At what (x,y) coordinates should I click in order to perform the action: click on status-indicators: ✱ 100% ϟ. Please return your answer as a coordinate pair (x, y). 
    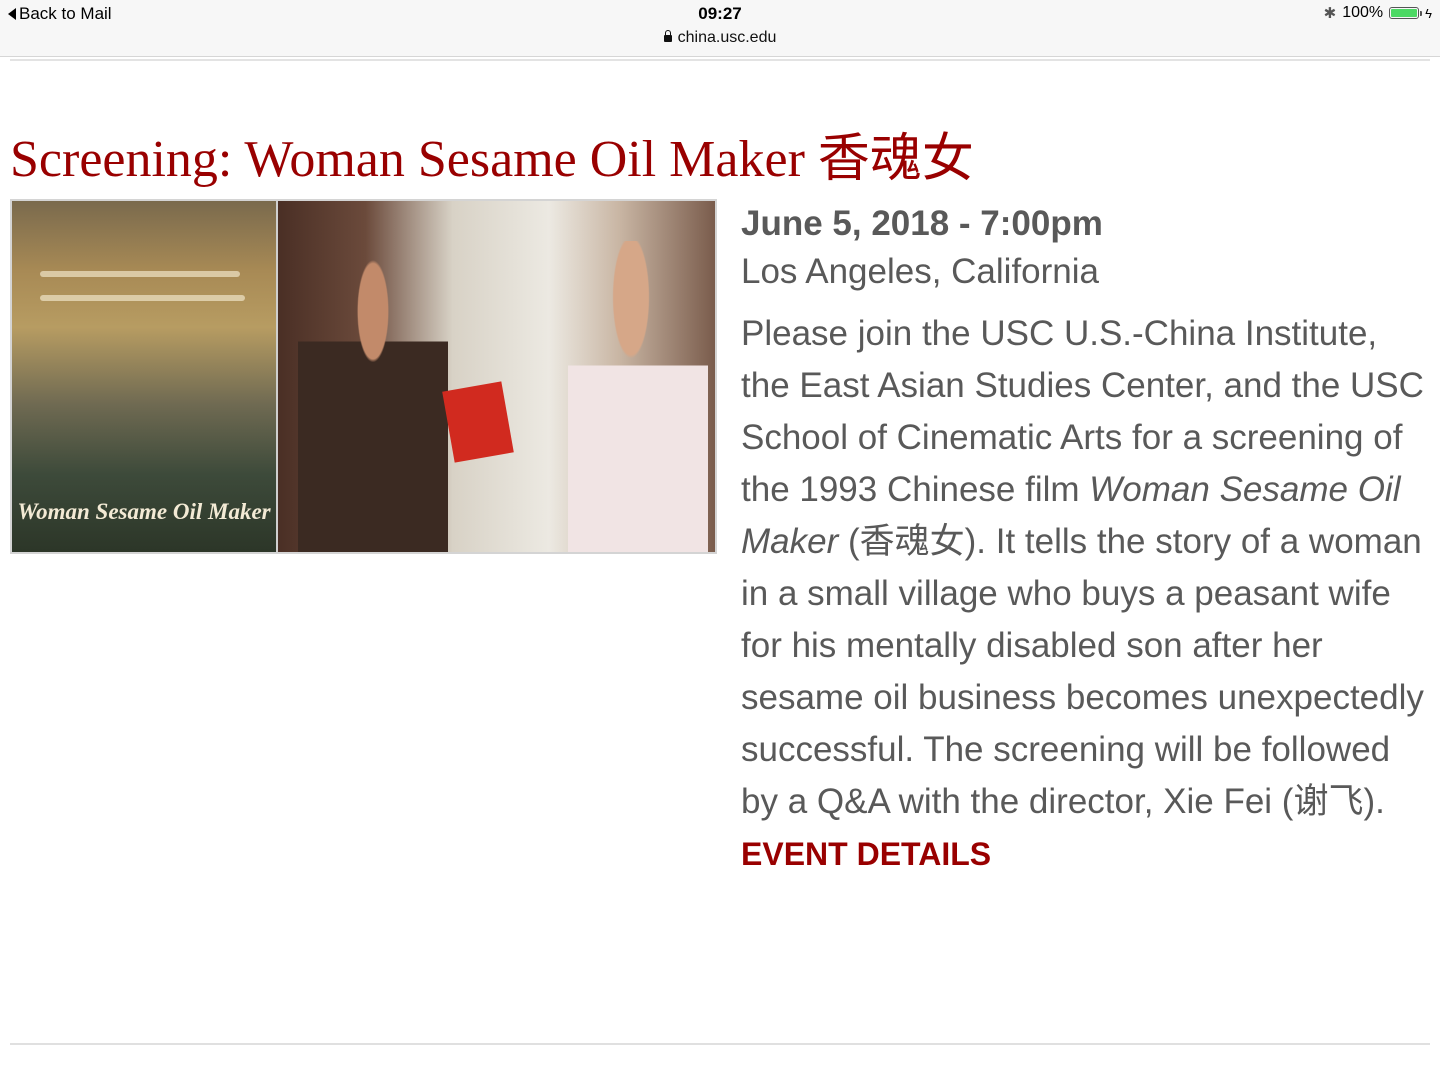
    Looking at the image, I should click on (1378, 13).